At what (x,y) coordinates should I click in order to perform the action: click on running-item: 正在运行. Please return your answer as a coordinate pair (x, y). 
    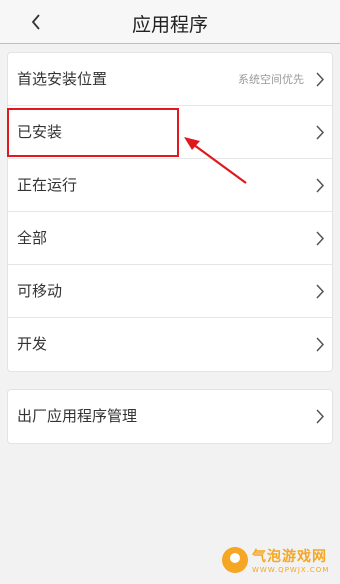
    Looking at the image, I should click on (170, 185).